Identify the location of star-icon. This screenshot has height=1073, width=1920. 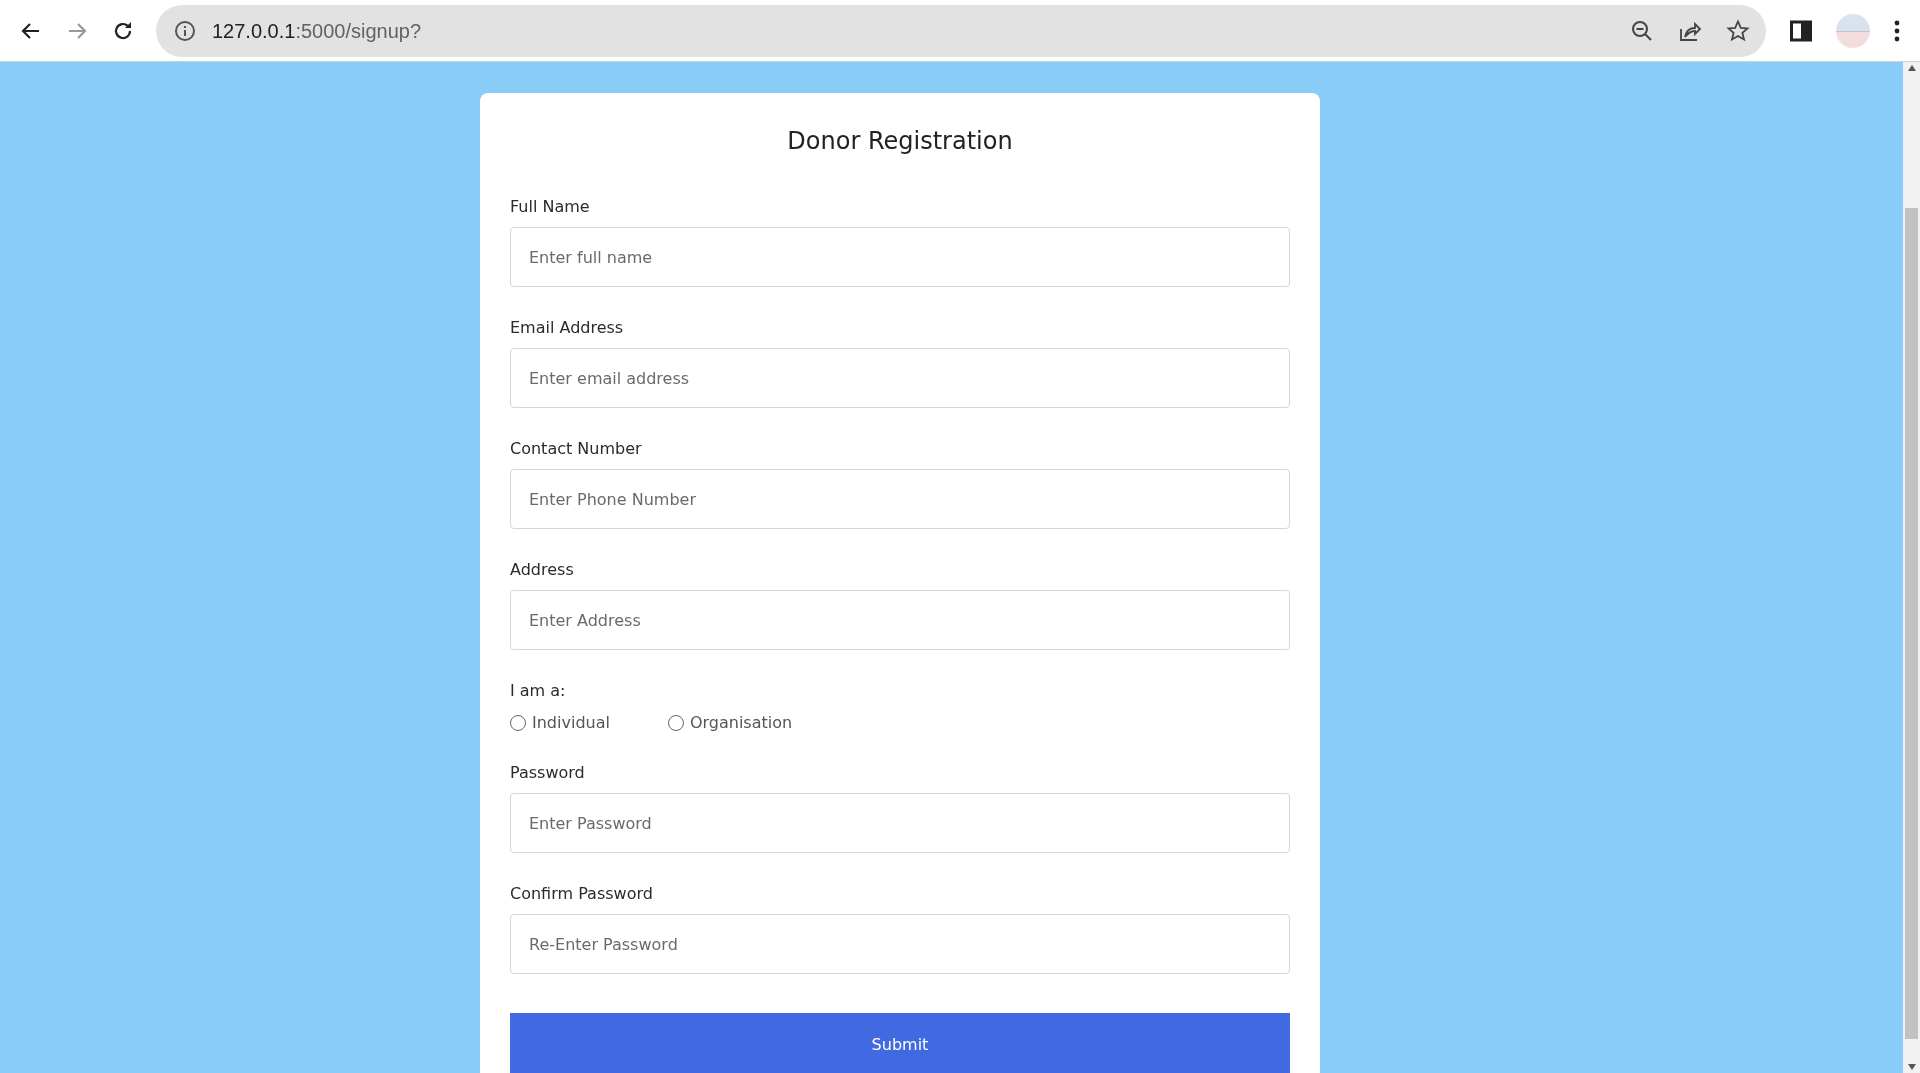
(1738, 30).